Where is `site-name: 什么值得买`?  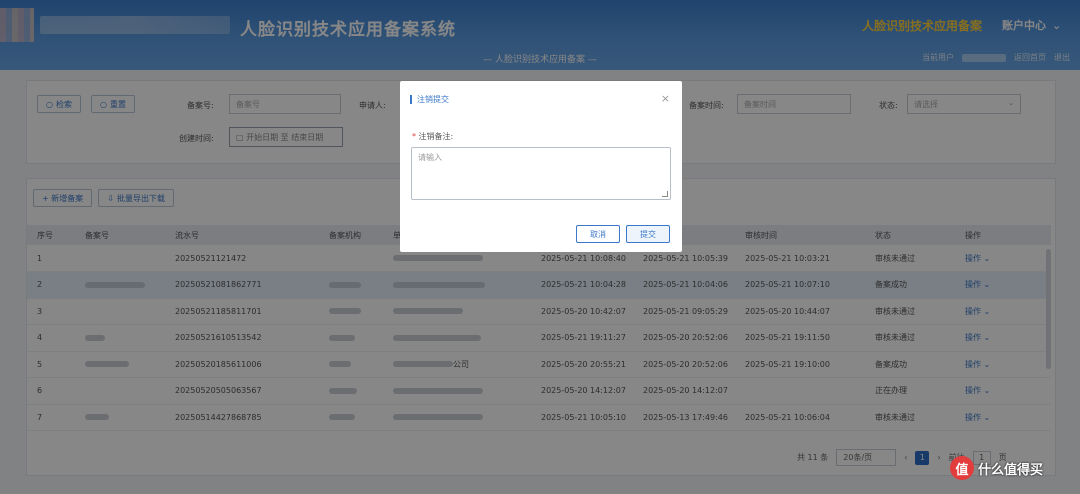
site-name: 什么值得买 is located at coordinates (1011, 470).